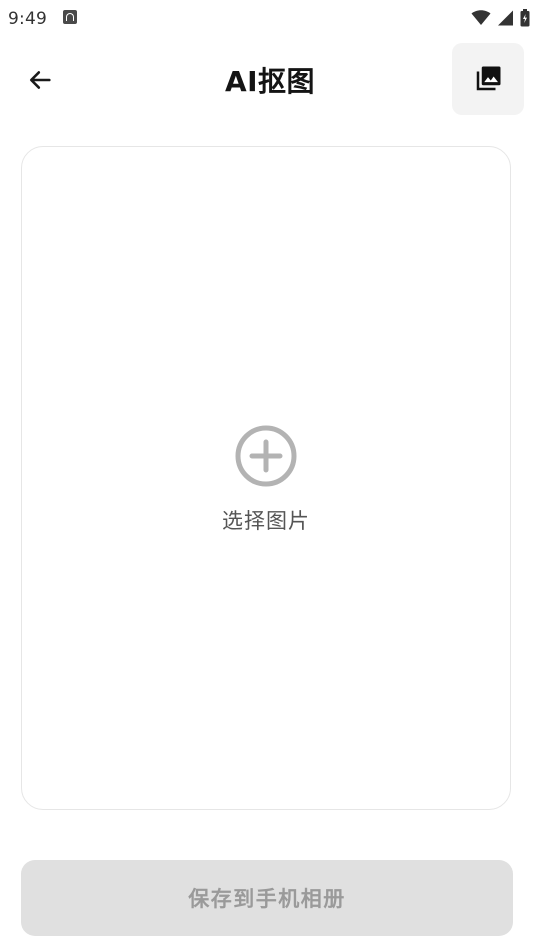  What do you see at coordinates (267, 898) in the screenshot?
I see `save-to-album-button: 保存到手机相册` at bounding box center [267, 898].